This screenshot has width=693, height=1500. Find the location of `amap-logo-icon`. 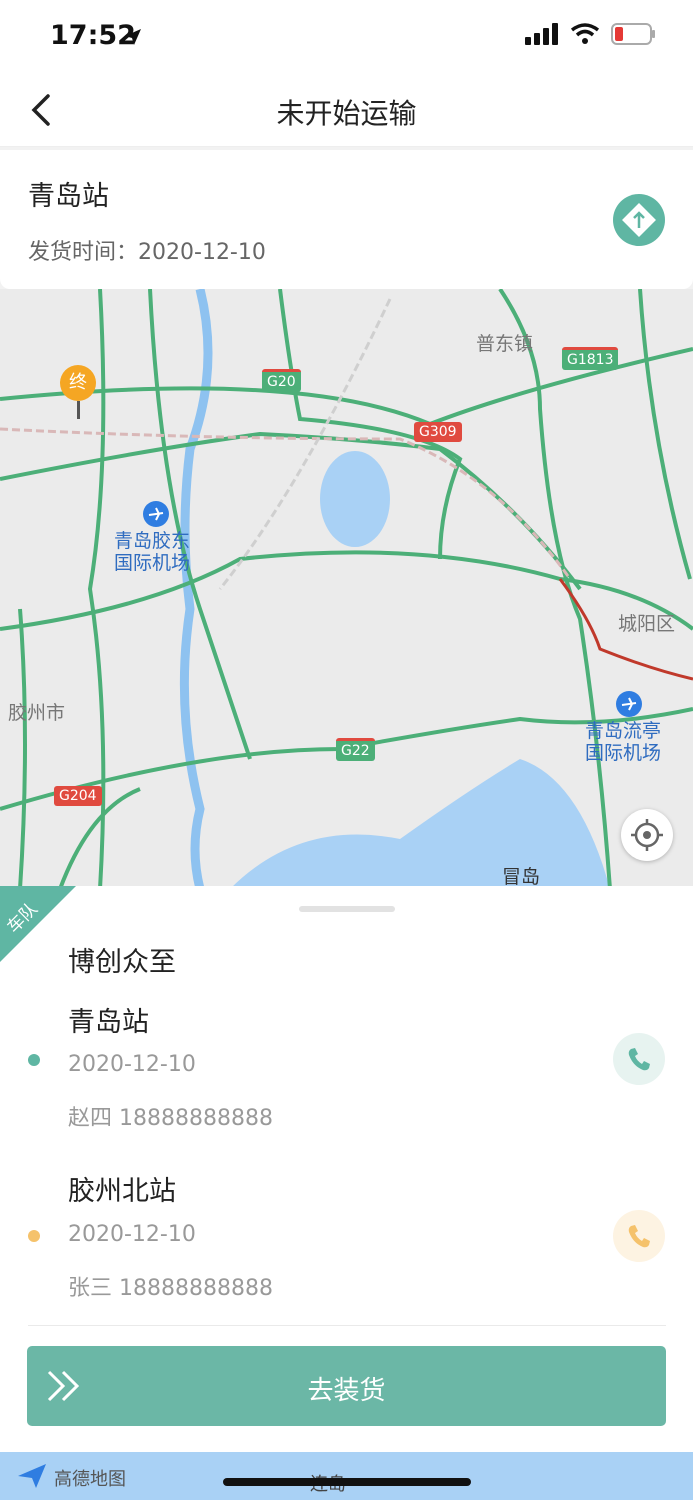

amap-logo-icon is located at coordinates (32, 1476).